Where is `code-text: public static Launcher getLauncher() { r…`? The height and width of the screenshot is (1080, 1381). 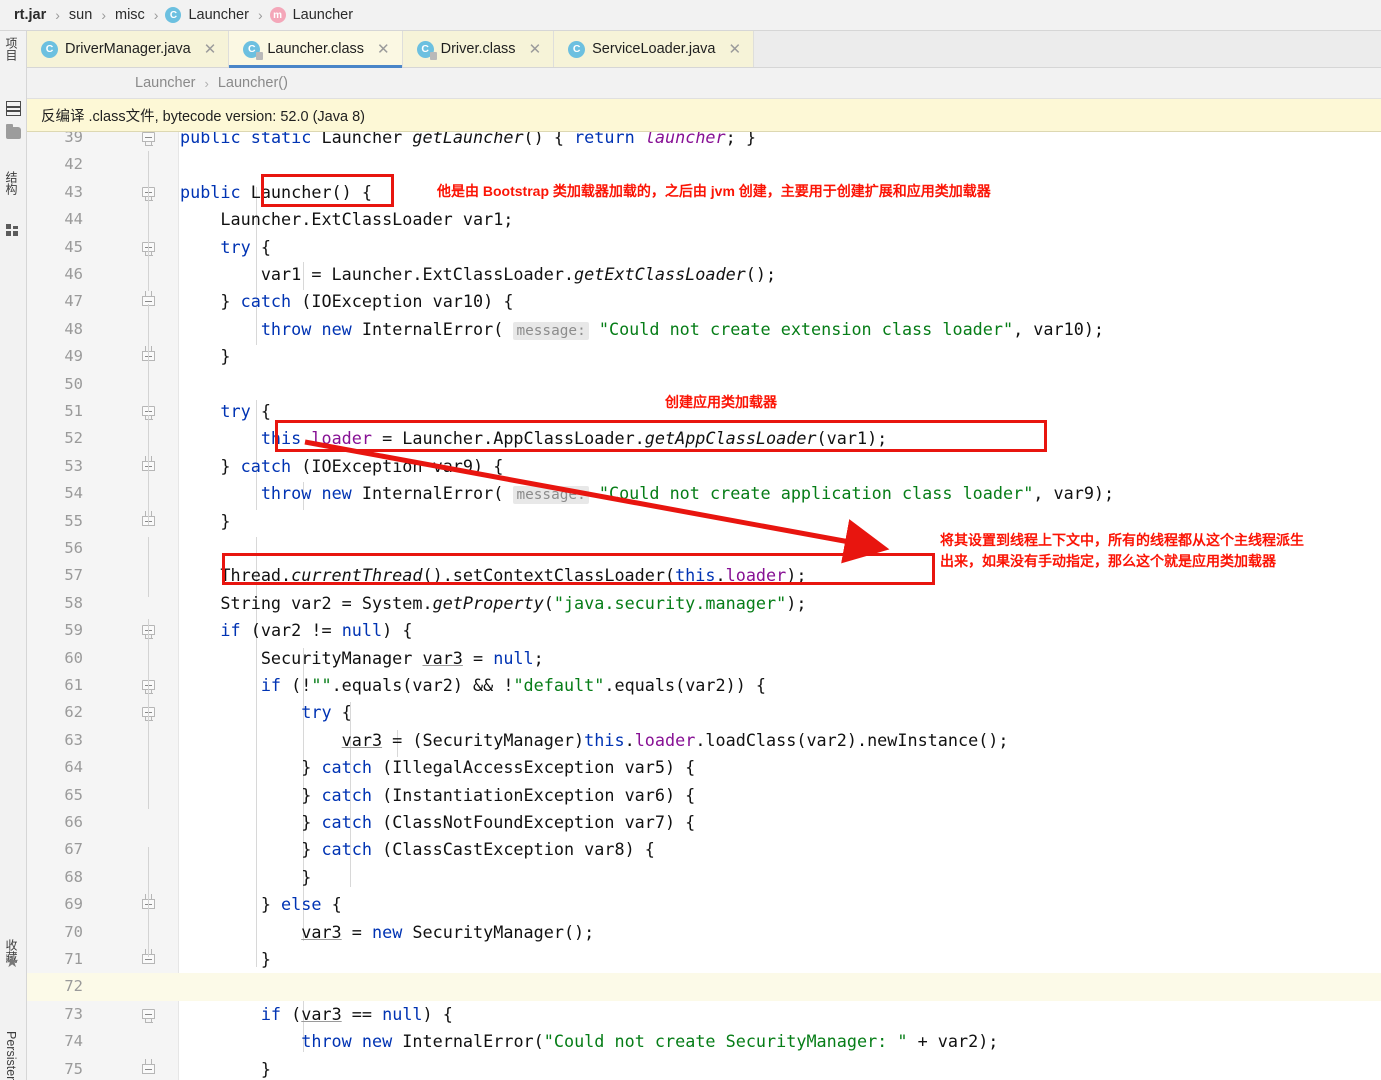
code-text: public static Launcher getLauncher() { r… is located at coordinates (468, 139).